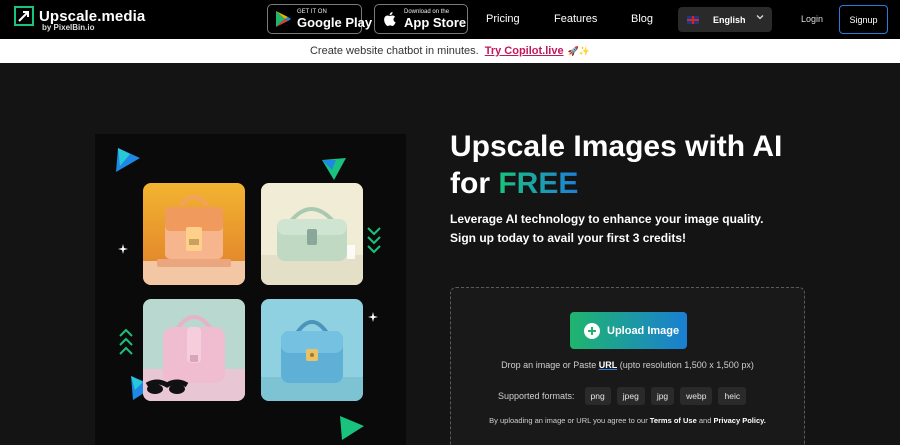 The image size is (900, 445). What do you see at coordinates (524, 51) in the screenshot?
I see `banner-link: Try Copilot.live` at bounding box center [524, 51].